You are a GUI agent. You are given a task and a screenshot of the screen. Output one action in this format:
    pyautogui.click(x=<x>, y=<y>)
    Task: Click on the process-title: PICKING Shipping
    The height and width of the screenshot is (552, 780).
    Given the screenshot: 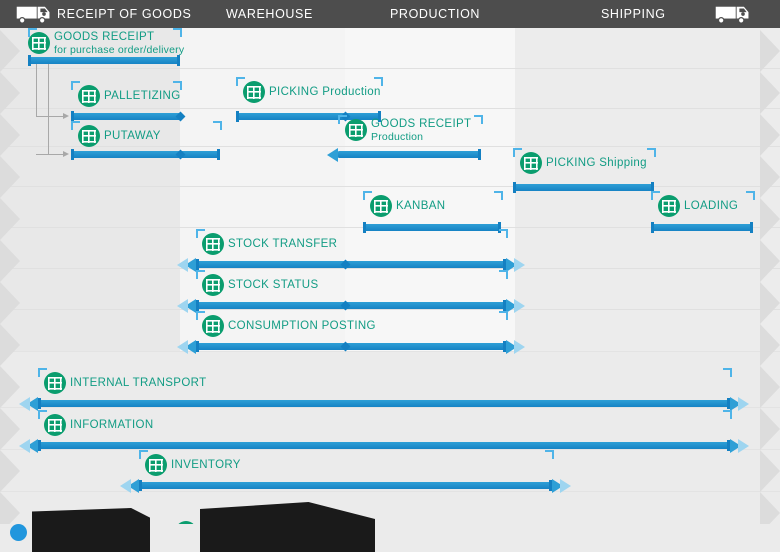 What is the action you would take?
    pyautogui.click(x=596, y=163)
    